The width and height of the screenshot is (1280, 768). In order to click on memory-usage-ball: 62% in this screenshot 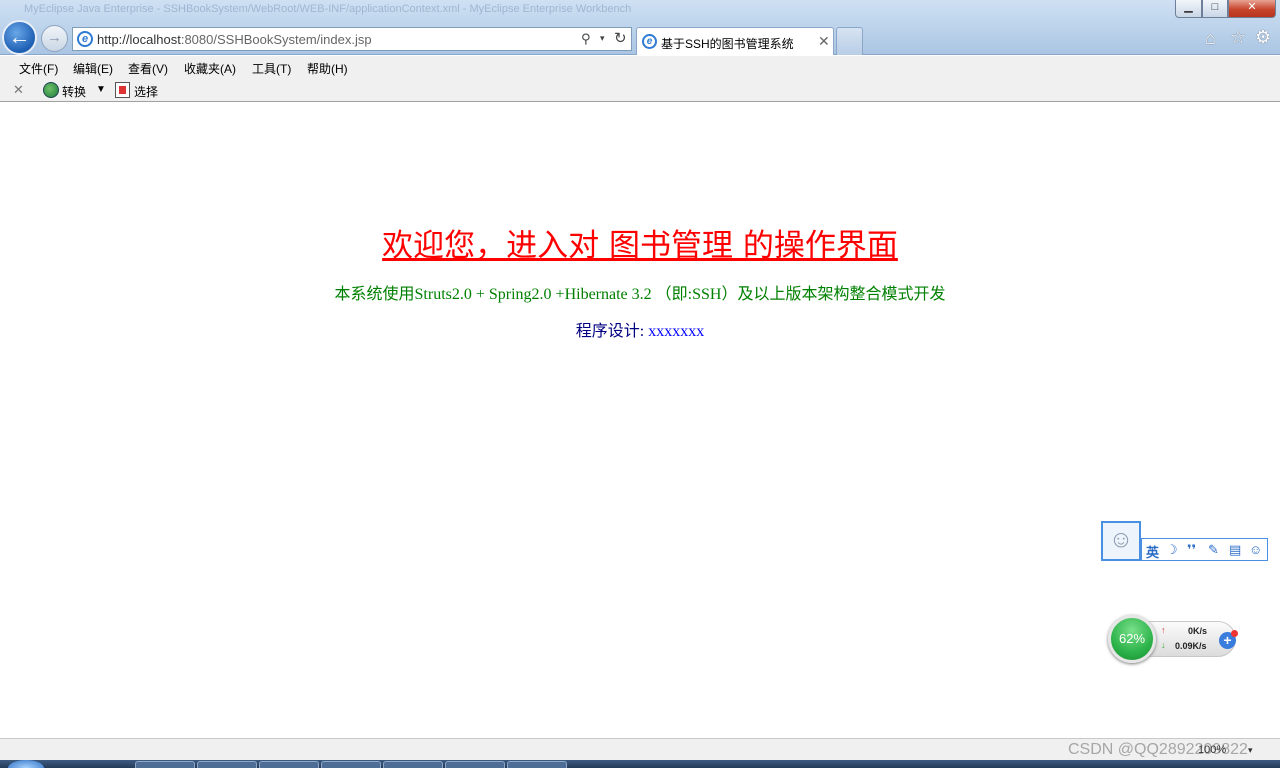, I will do `click(1132, 639)`.